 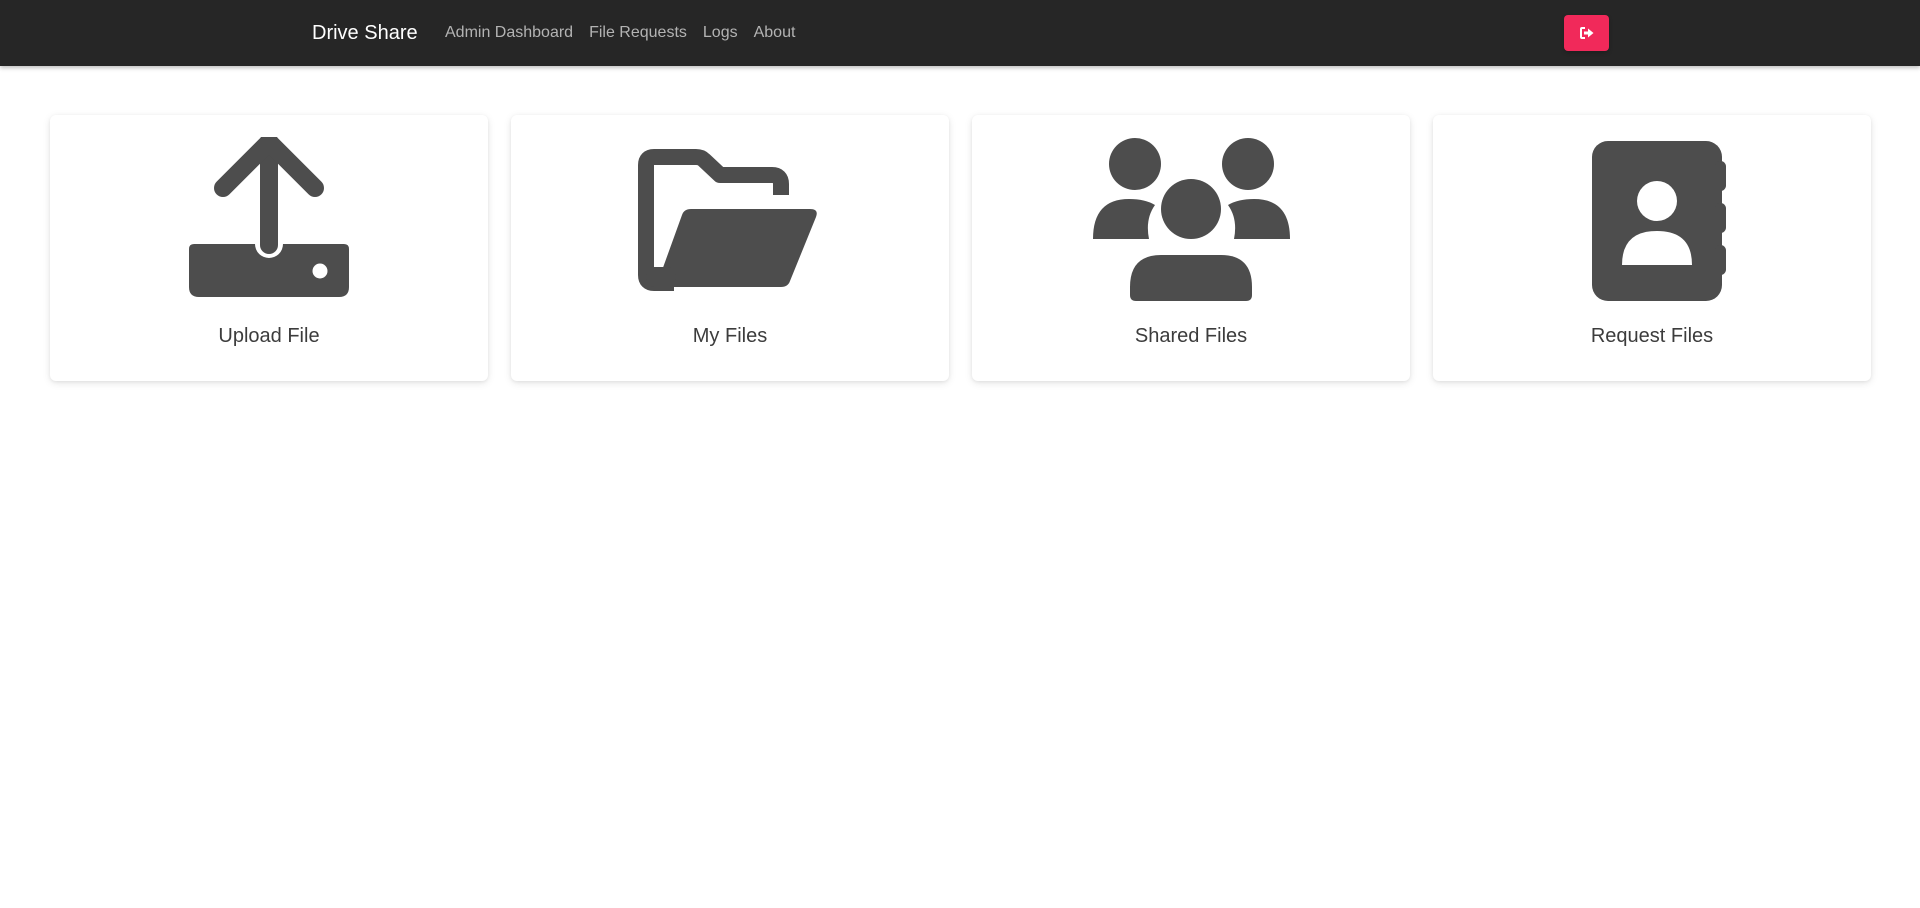 I want to click on request-files-card: Request Files, so click(x=1652, y=248).